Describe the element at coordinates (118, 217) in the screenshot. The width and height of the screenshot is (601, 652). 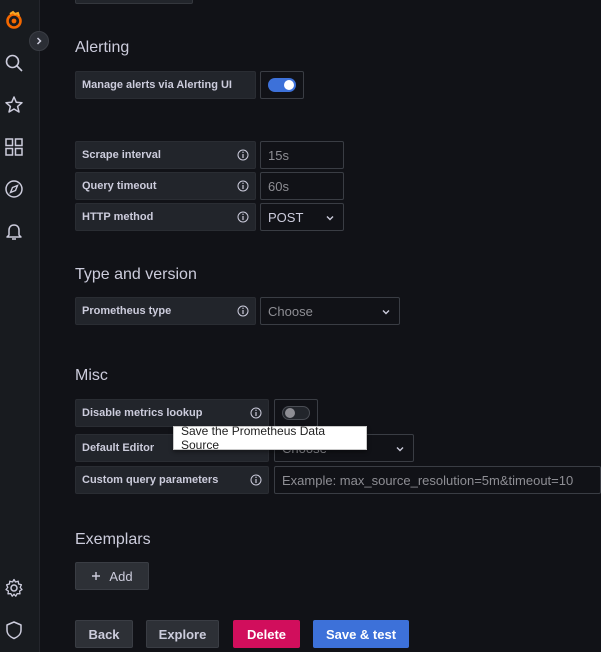
I see `http-method-text: HTTP method` at that location.